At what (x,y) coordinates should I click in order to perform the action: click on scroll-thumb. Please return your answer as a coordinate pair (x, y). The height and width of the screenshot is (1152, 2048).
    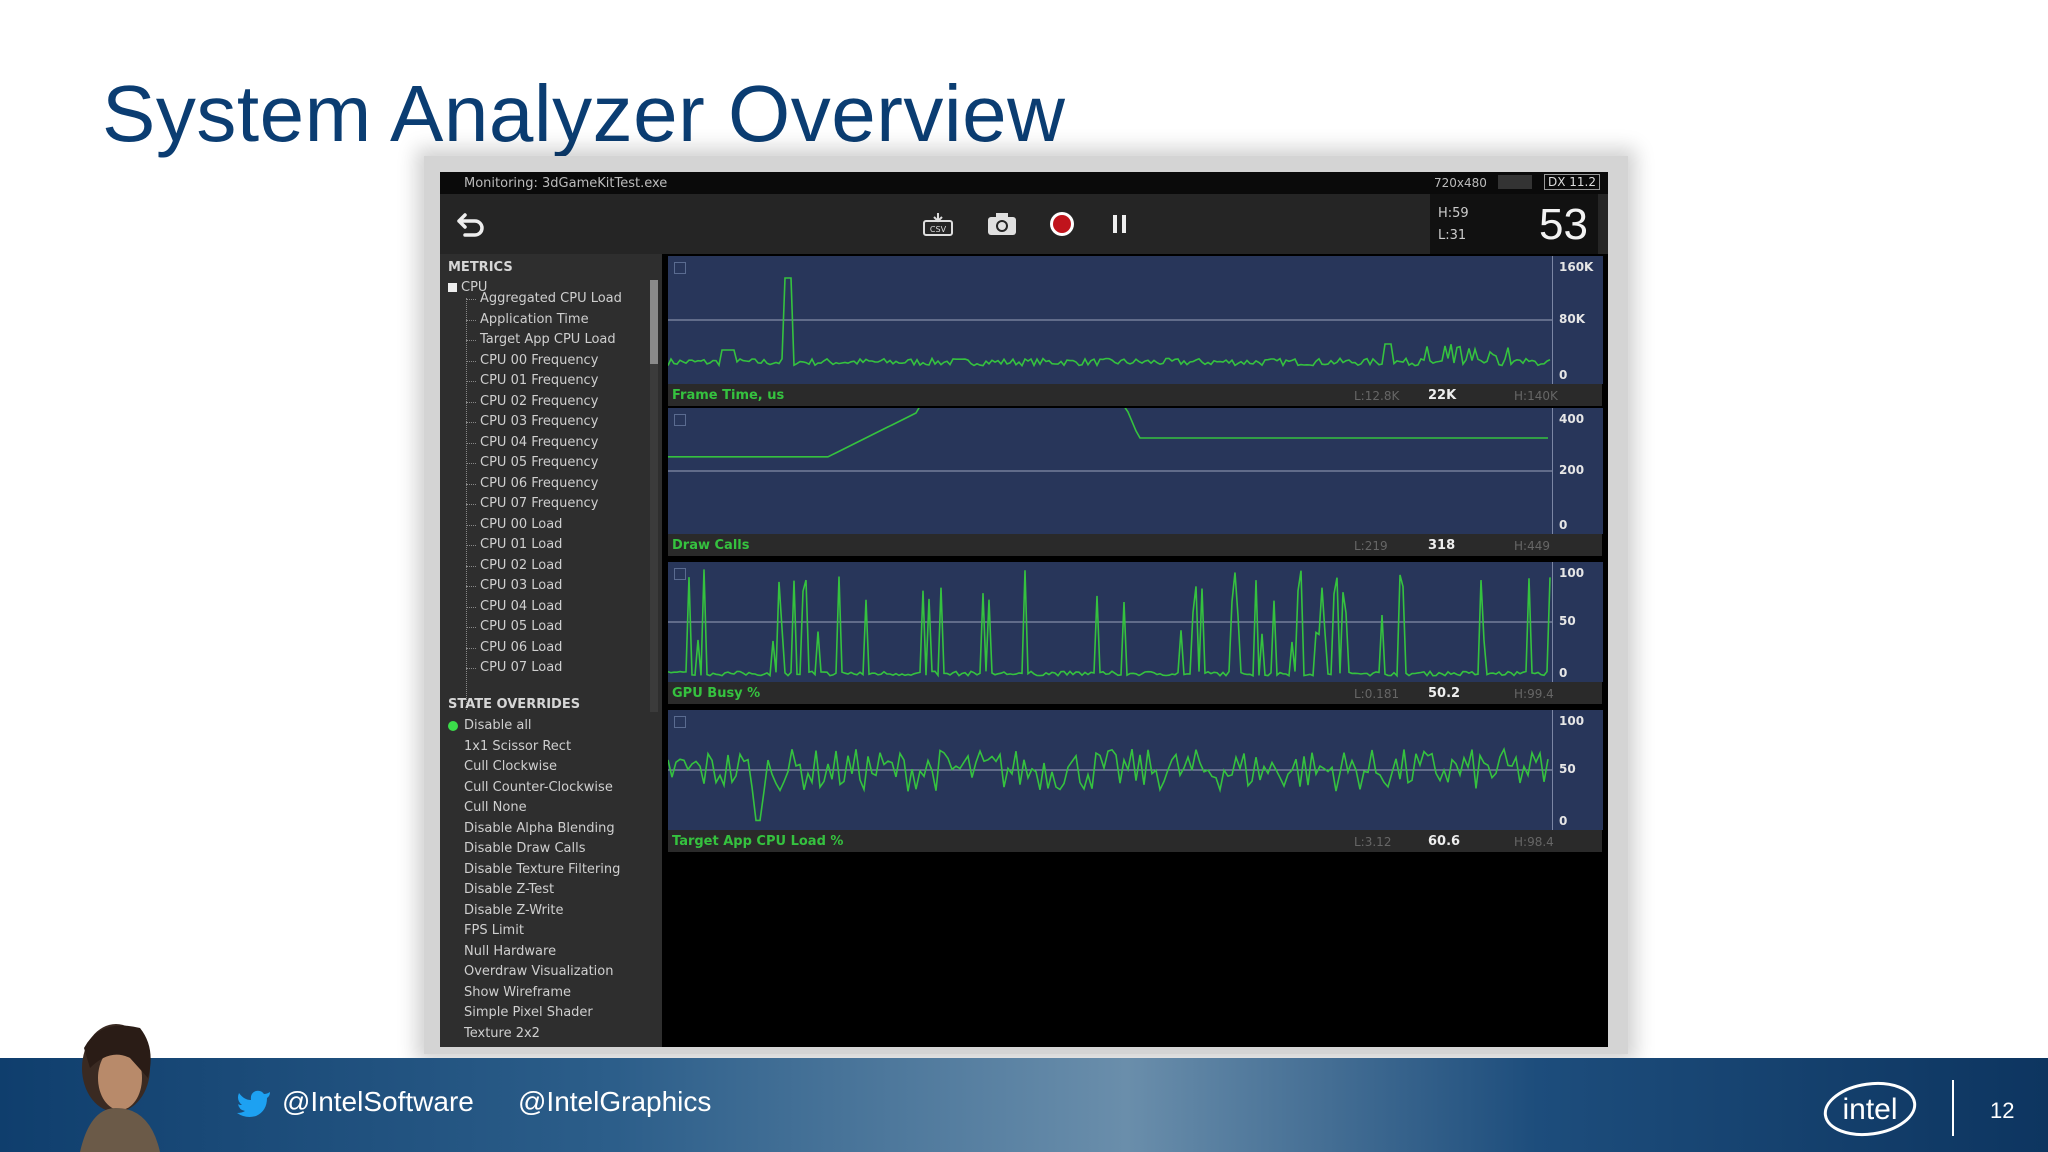
    Looking at the image, I should click on (654, 322).